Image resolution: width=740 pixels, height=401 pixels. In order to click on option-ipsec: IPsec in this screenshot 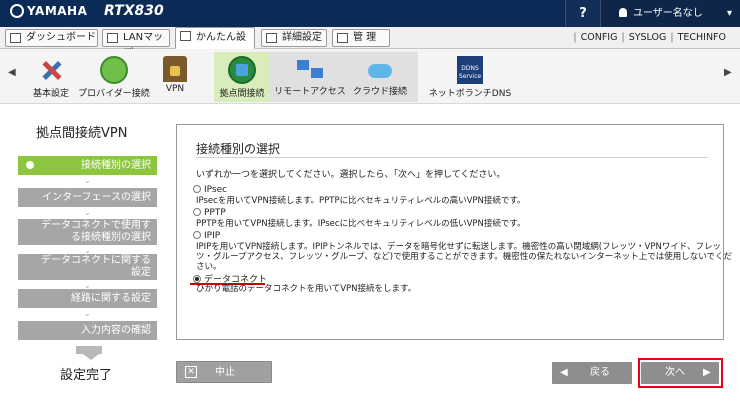, I will do `click(210, 190)`.